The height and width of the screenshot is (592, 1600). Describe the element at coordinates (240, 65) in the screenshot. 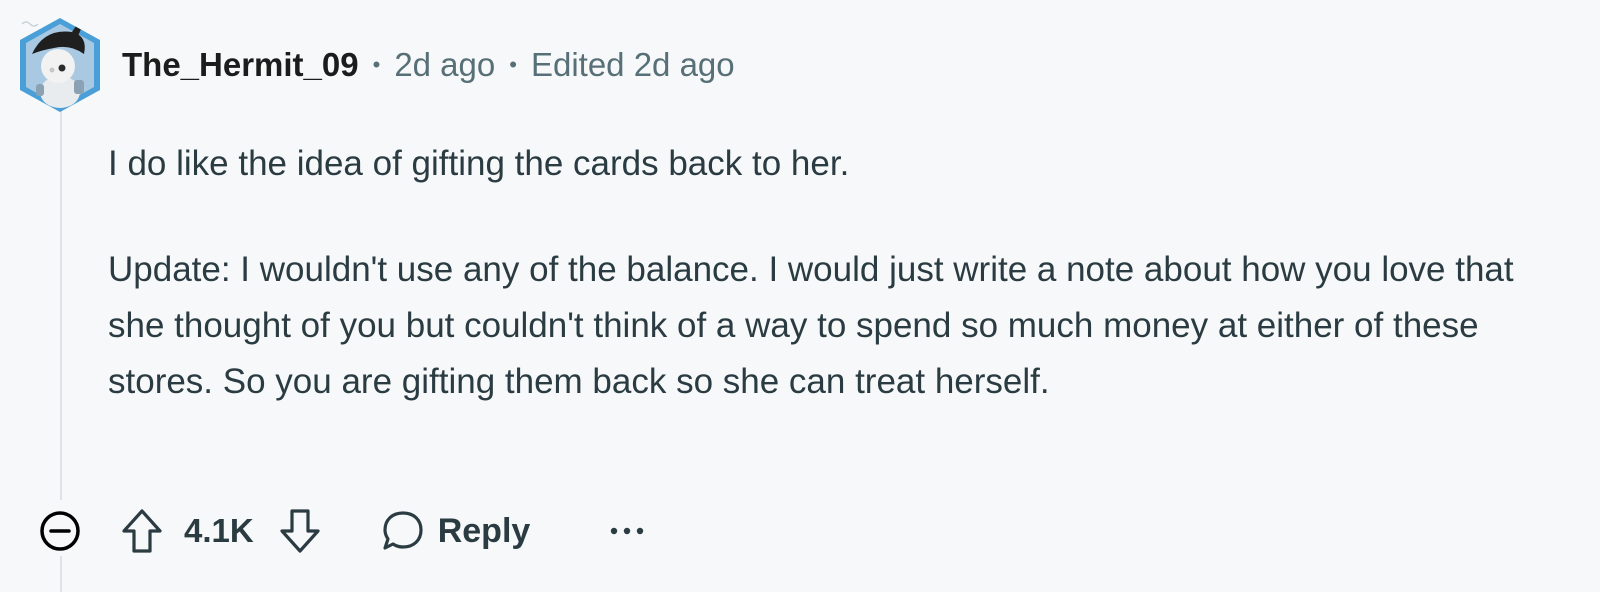

I see `author-username: The_Hermit_09` at that location.